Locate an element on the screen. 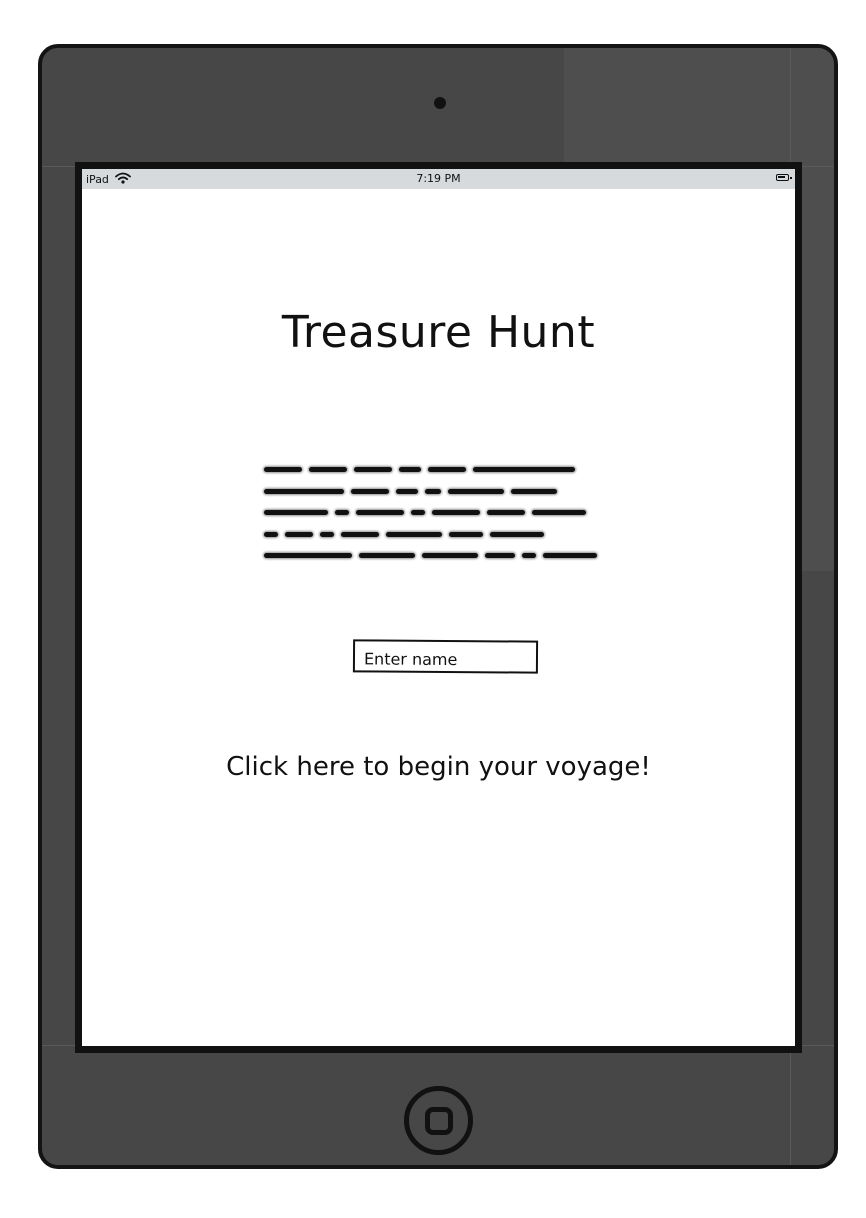 Image resolution: width=866 pixels, height=1218 pixels. page-title: Treasure Hunt is located at coordinates (438, 332).